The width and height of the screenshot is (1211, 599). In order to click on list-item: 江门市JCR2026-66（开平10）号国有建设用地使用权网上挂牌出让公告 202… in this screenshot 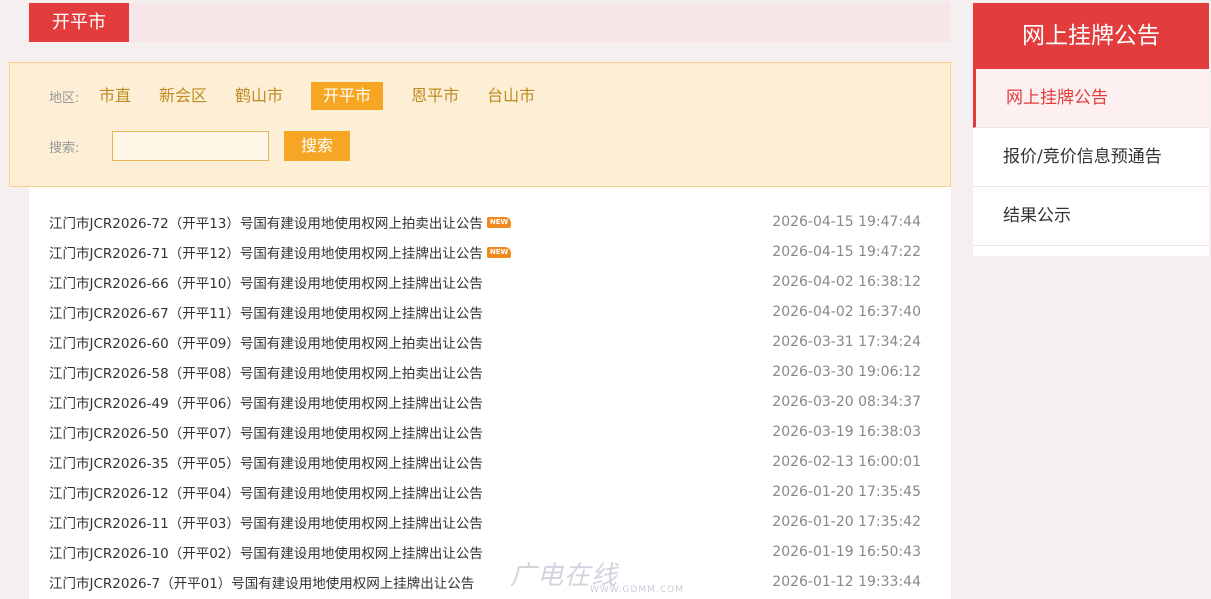, I will do `click(485, 282)`.